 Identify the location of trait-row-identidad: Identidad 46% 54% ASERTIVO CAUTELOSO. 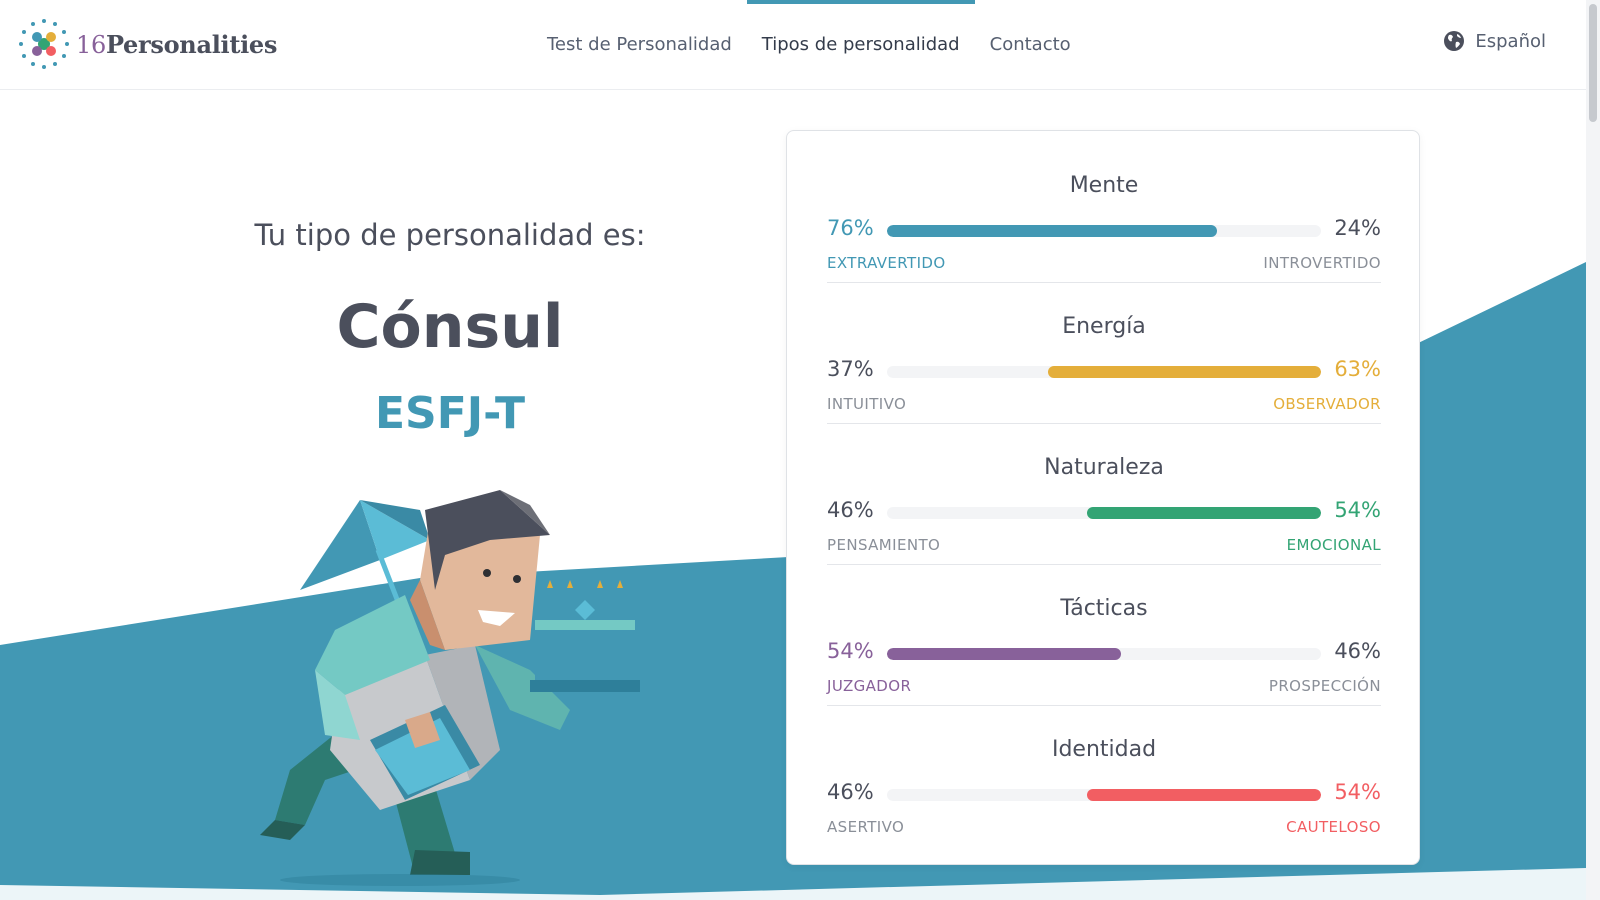
(1104, 775).